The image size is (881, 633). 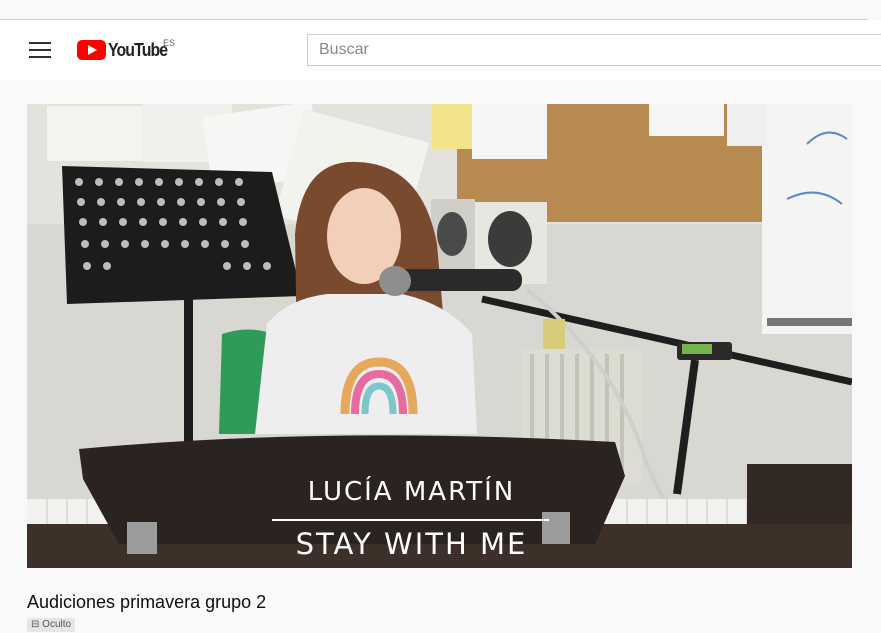 What do you see at coordinates (147, 602) in the screenshot?
I see `video-title: Audiciones primavera grupo 2` at bounding box center [147, 602].